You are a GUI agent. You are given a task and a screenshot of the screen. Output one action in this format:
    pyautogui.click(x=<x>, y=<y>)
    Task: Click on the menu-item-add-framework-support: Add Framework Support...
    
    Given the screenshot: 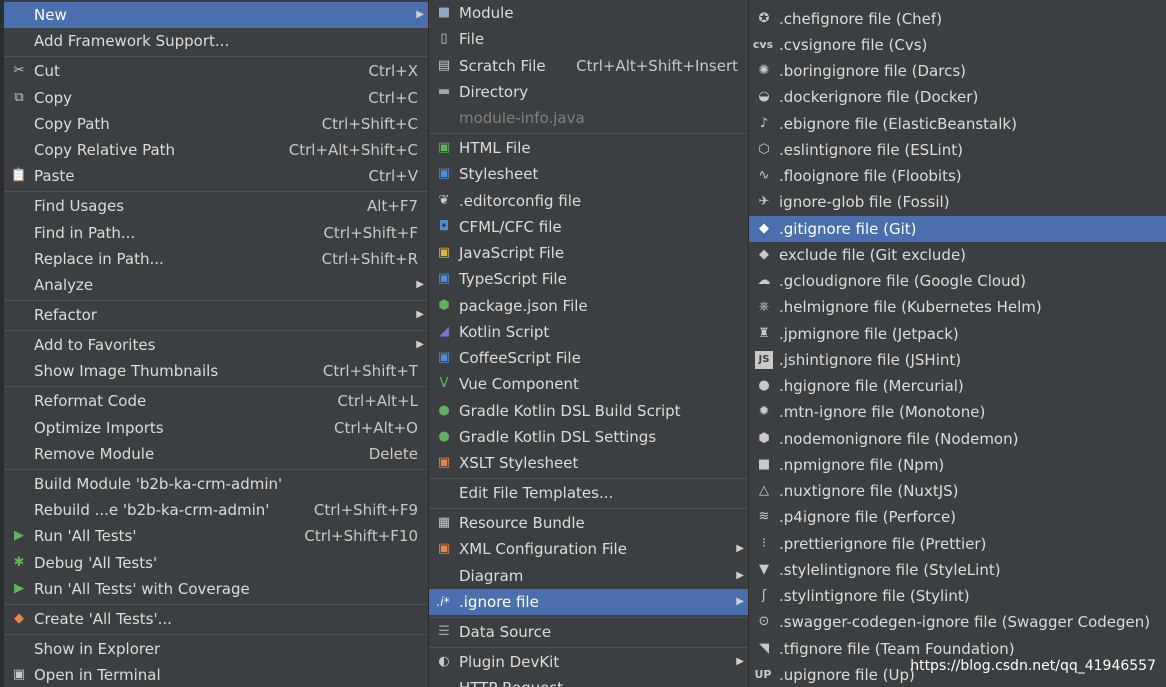 What is the action you would take?
    pyautogui.click(x=216, y=41)
    